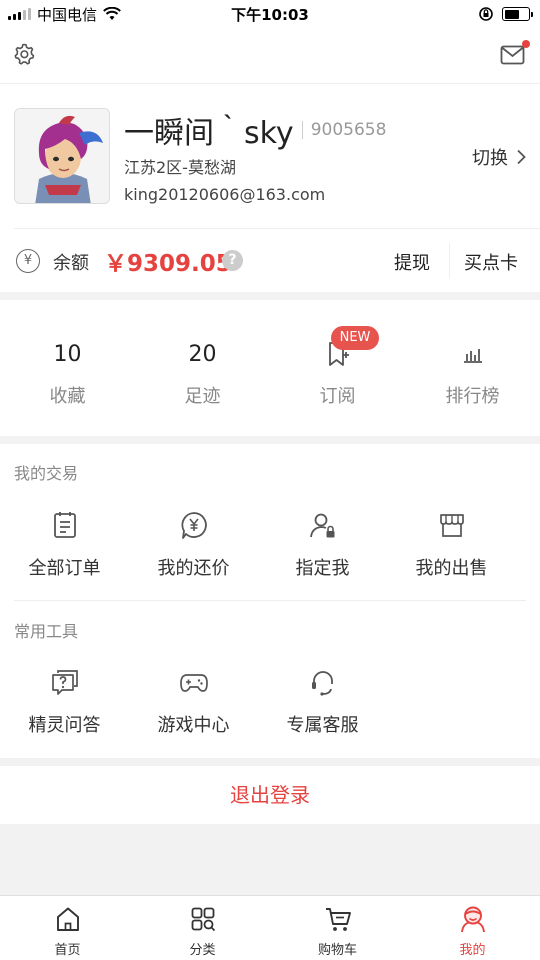 The width and height of the screenshot is (540, 960). What do you see at coordinates (322, 568) in the screenshot?
I see `designated-me-label: 指定我` at bounding box center [322, 568].